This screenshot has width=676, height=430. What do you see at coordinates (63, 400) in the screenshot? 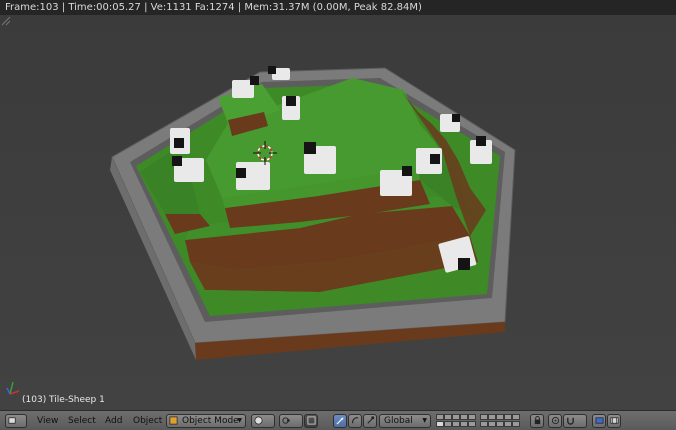
I see `active-object-label: (103) Tile-Sheep 1` at bounding box center [63, 400].